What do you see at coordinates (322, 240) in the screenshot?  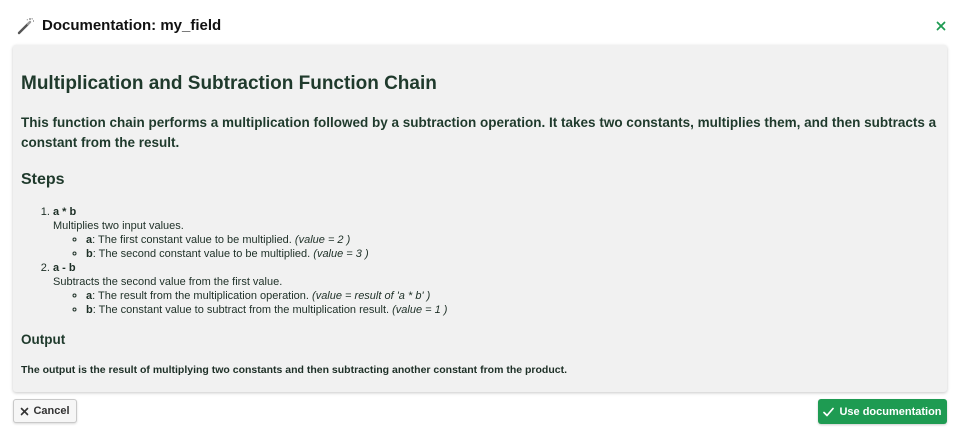 I see `param-value: (value = 2 )` at bounding box center [322, 240].